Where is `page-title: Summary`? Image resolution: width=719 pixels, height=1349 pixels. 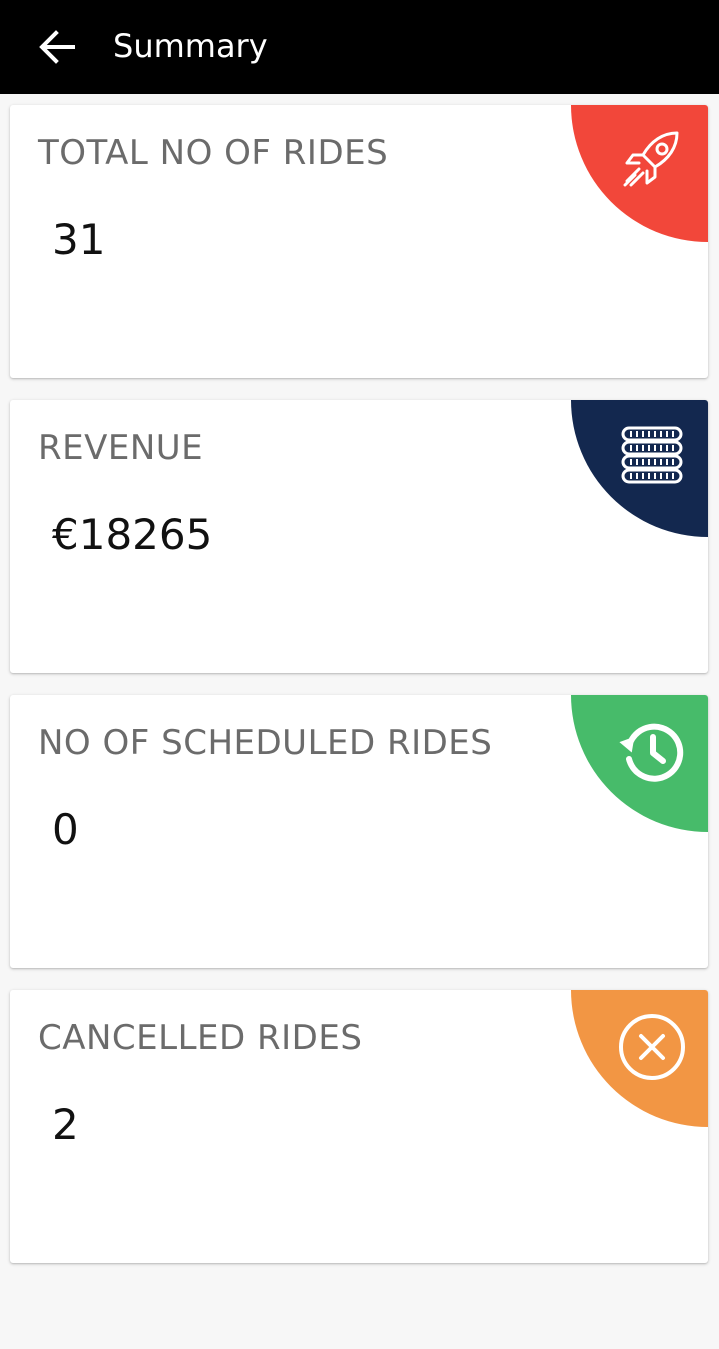 page-title: Summary is located at coordinates (190, 46).